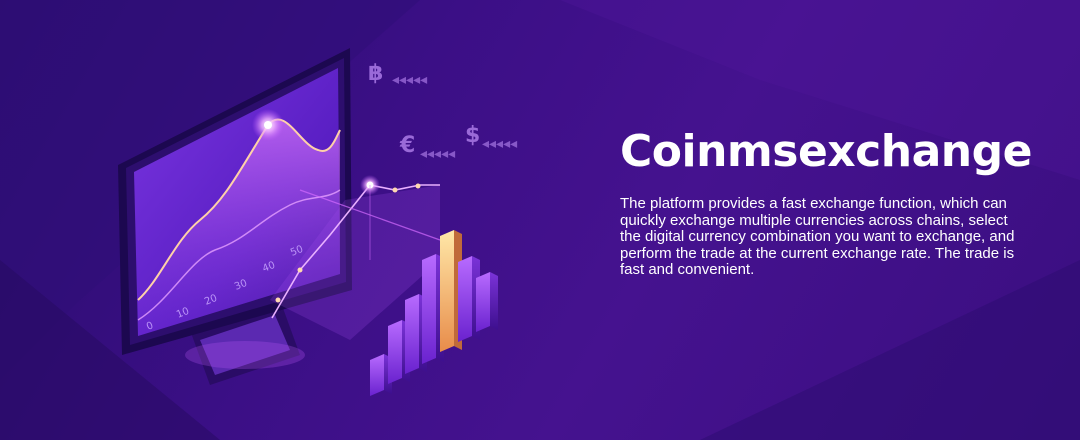 The width and height of the screenshot is (1080, 440). Describe the element at coordinates (472, 135) in the screenshot. I see `dollar-icon: $` at that location.